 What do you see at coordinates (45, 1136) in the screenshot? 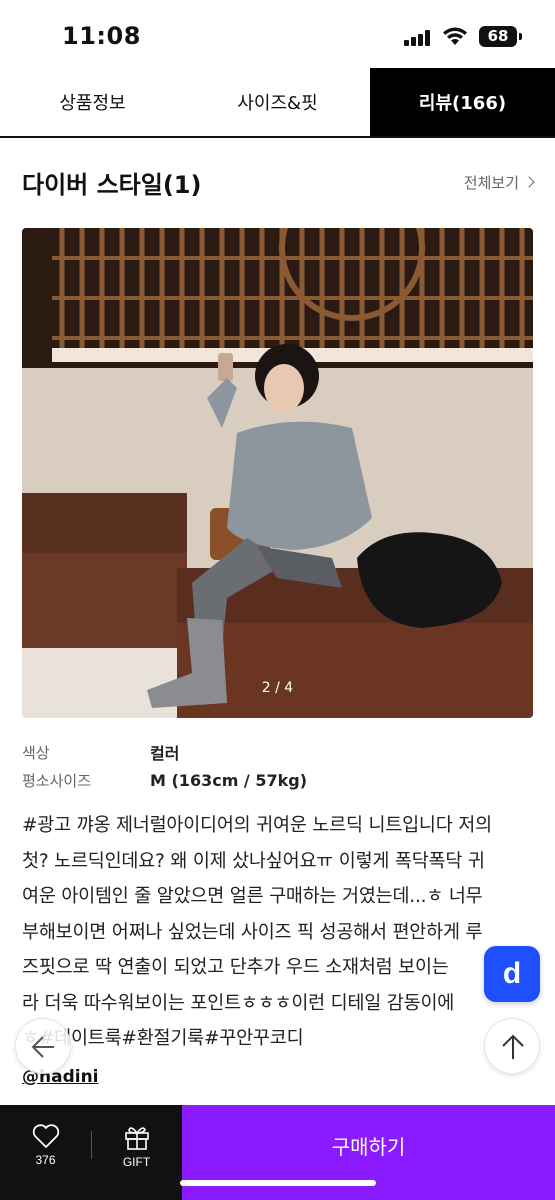
I see `heart-icon` at bounding box center [45, 1136].